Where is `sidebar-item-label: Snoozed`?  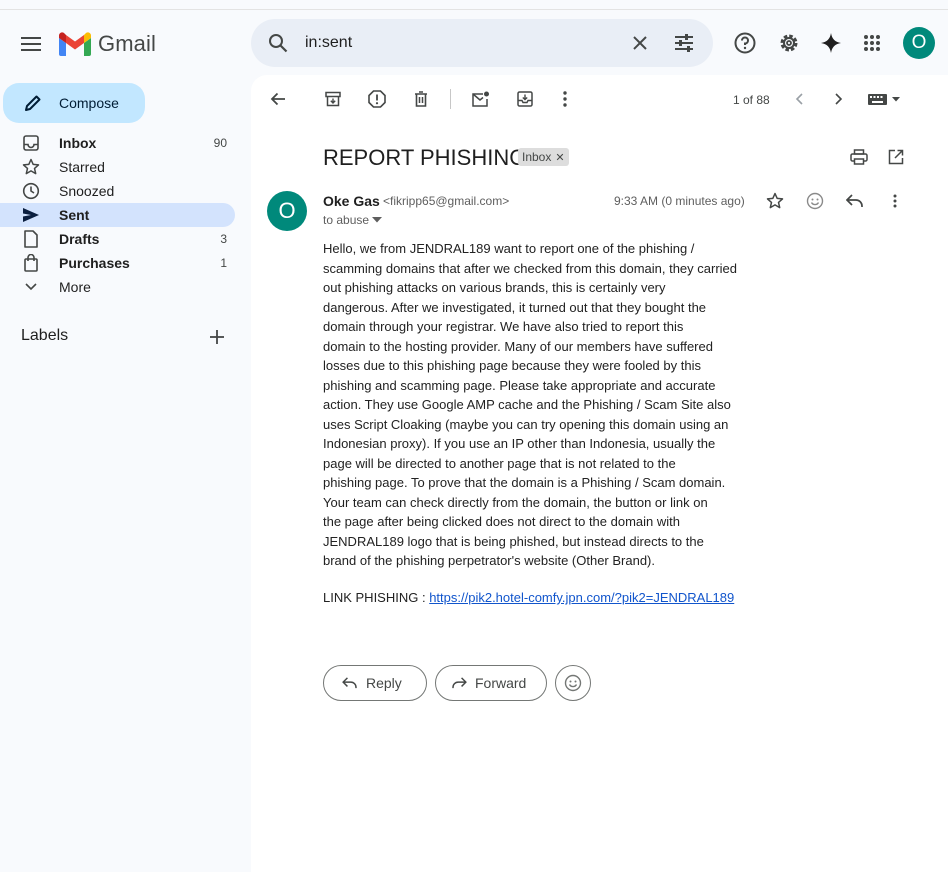
sidebar-item-label: Snoozed is located at coordinates (87, 191).